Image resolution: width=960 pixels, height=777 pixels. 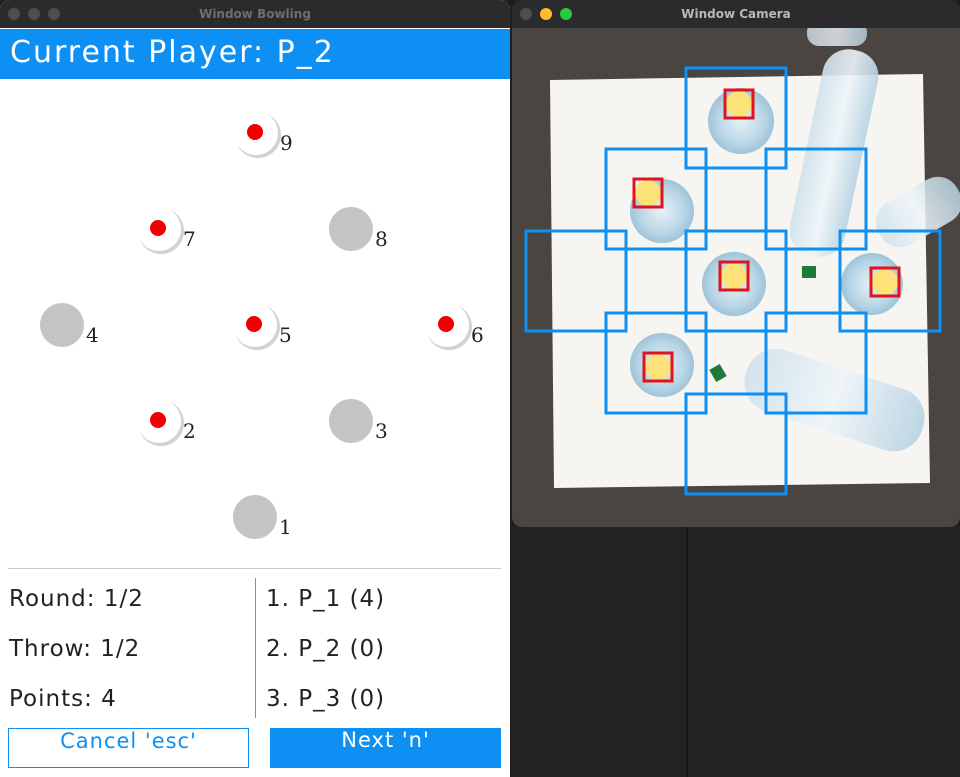 I want to click on pin-number: 1, so click(x=285, y=527).